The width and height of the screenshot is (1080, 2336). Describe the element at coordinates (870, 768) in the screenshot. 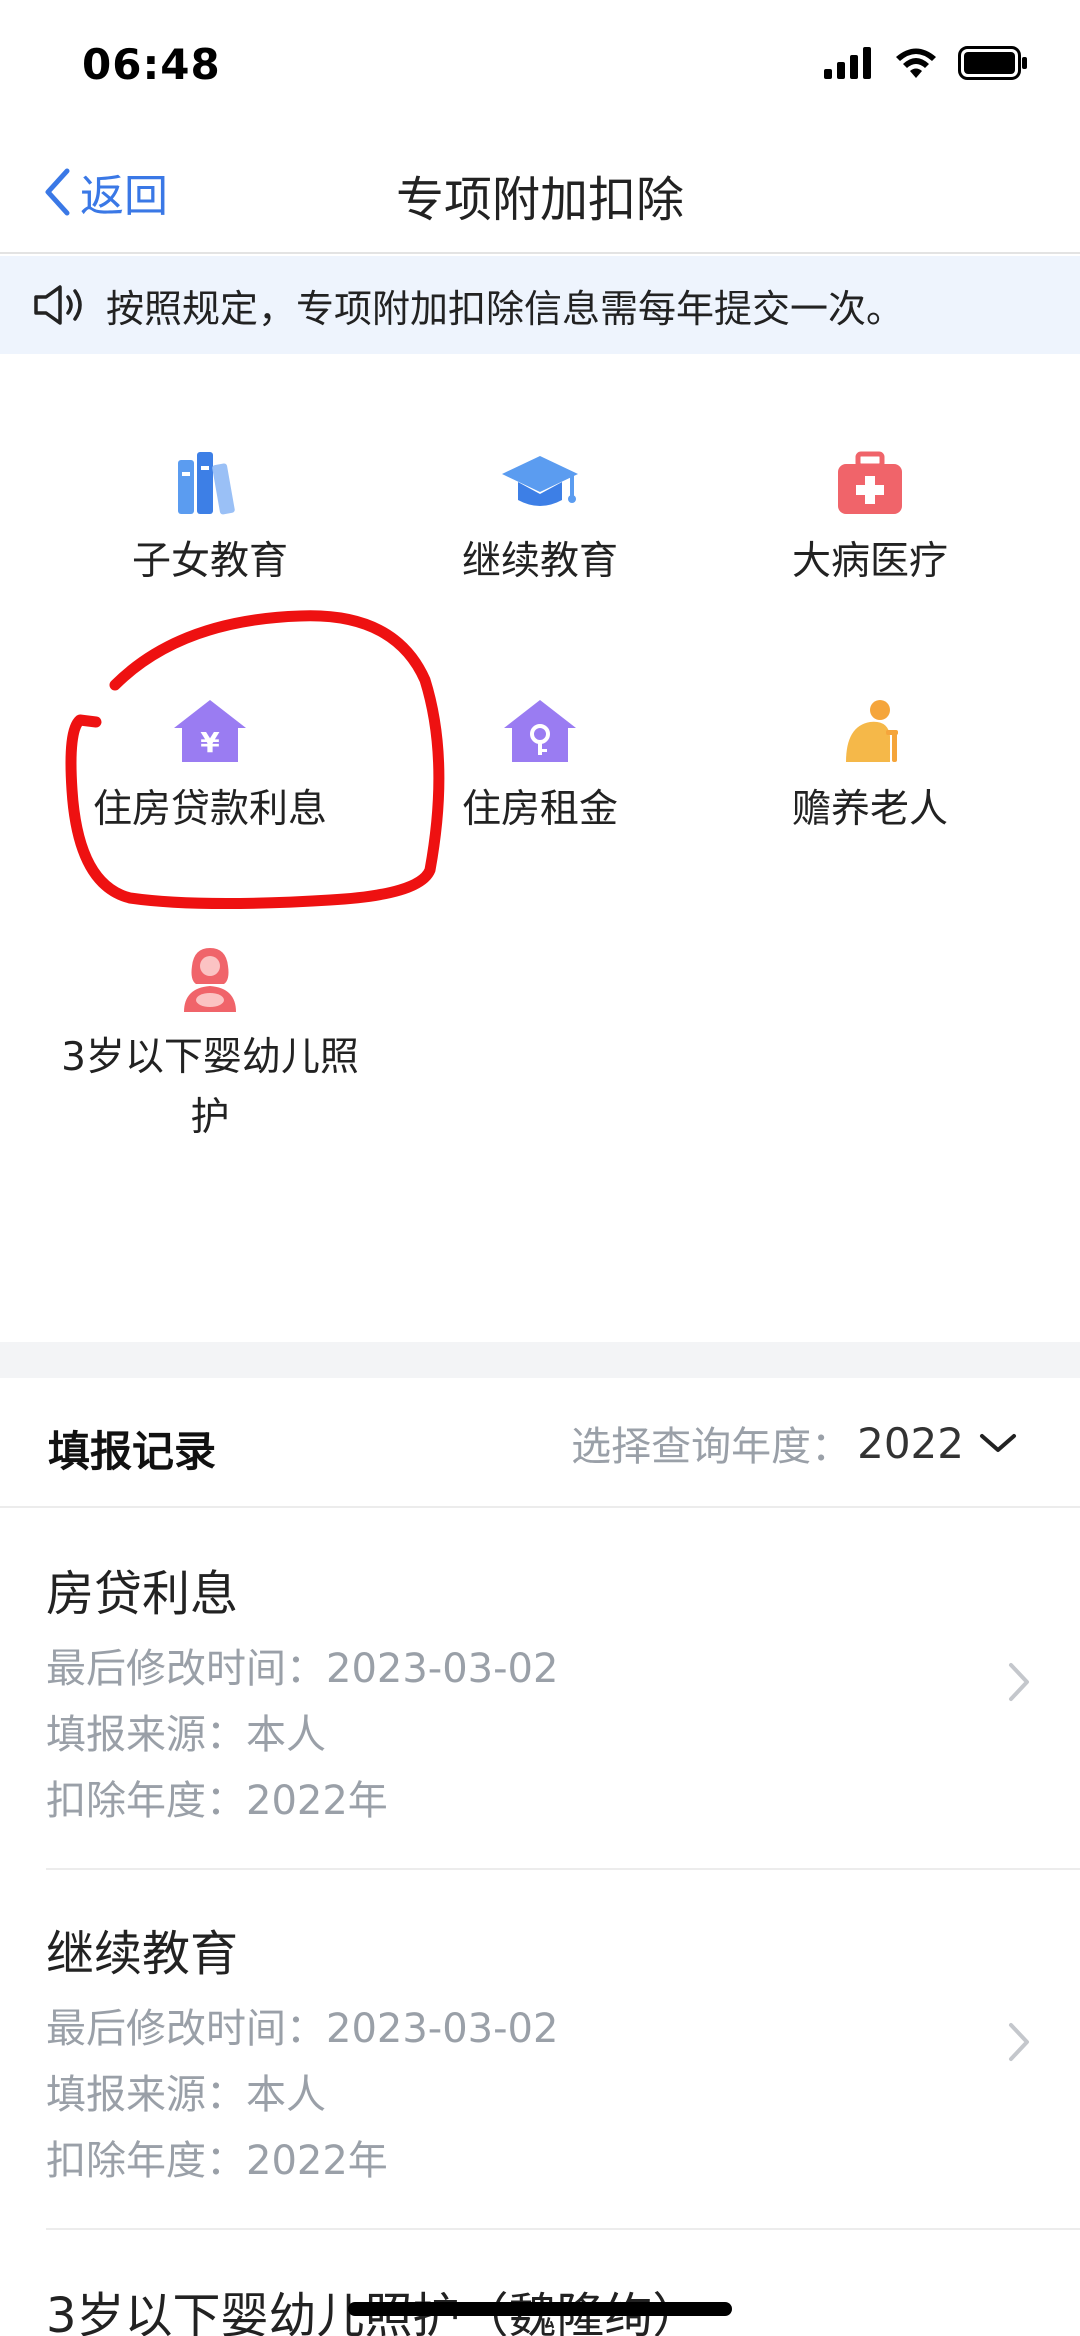

I see `category-elderly-support: 赡养老人` at that location.